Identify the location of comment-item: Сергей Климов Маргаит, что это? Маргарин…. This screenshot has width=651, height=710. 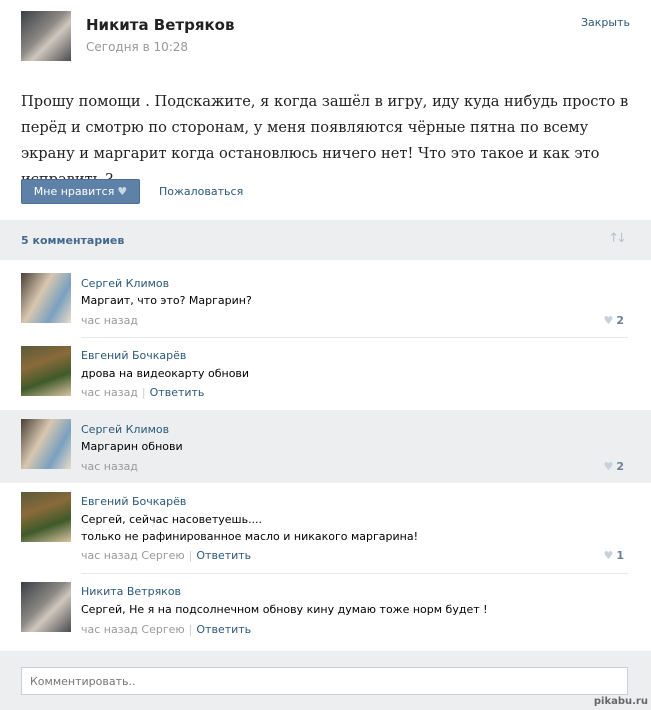
(325, 299).